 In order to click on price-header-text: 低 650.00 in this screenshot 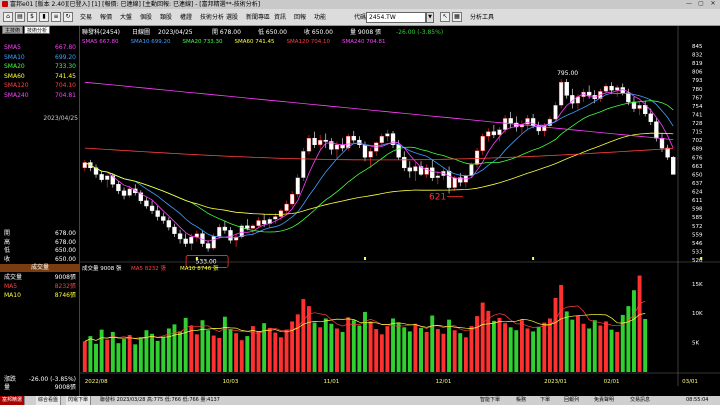, I will do `click(272, 32)`.